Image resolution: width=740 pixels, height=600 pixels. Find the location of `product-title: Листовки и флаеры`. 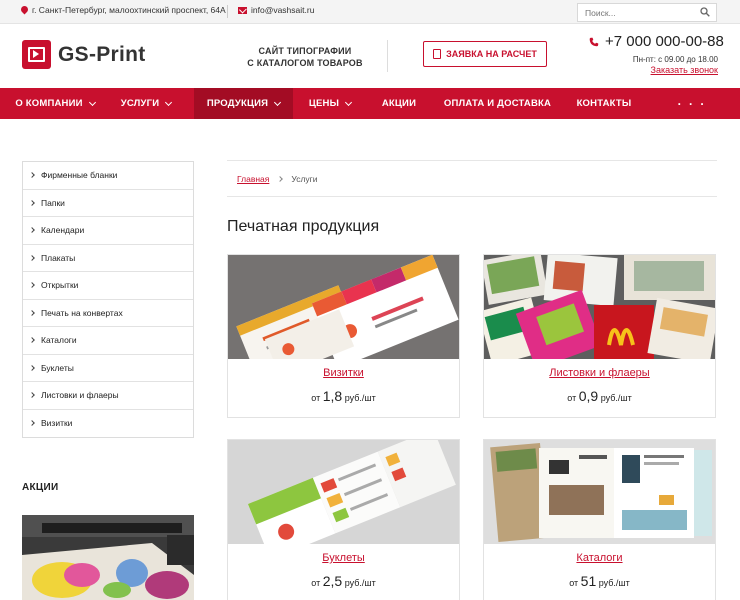

product-title: Листовки и флаеры is located at coordinates (599, 373).